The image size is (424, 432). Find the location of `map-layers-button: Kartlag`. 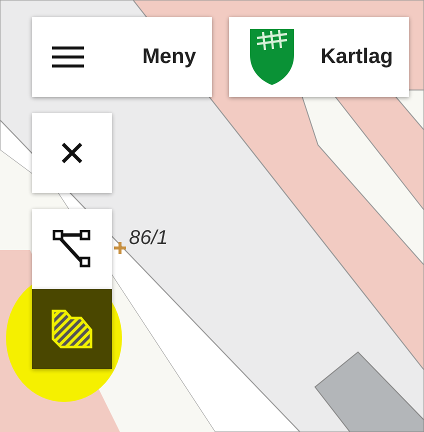

map-layers-button: Kartlag is located at coordinates (319, 57).